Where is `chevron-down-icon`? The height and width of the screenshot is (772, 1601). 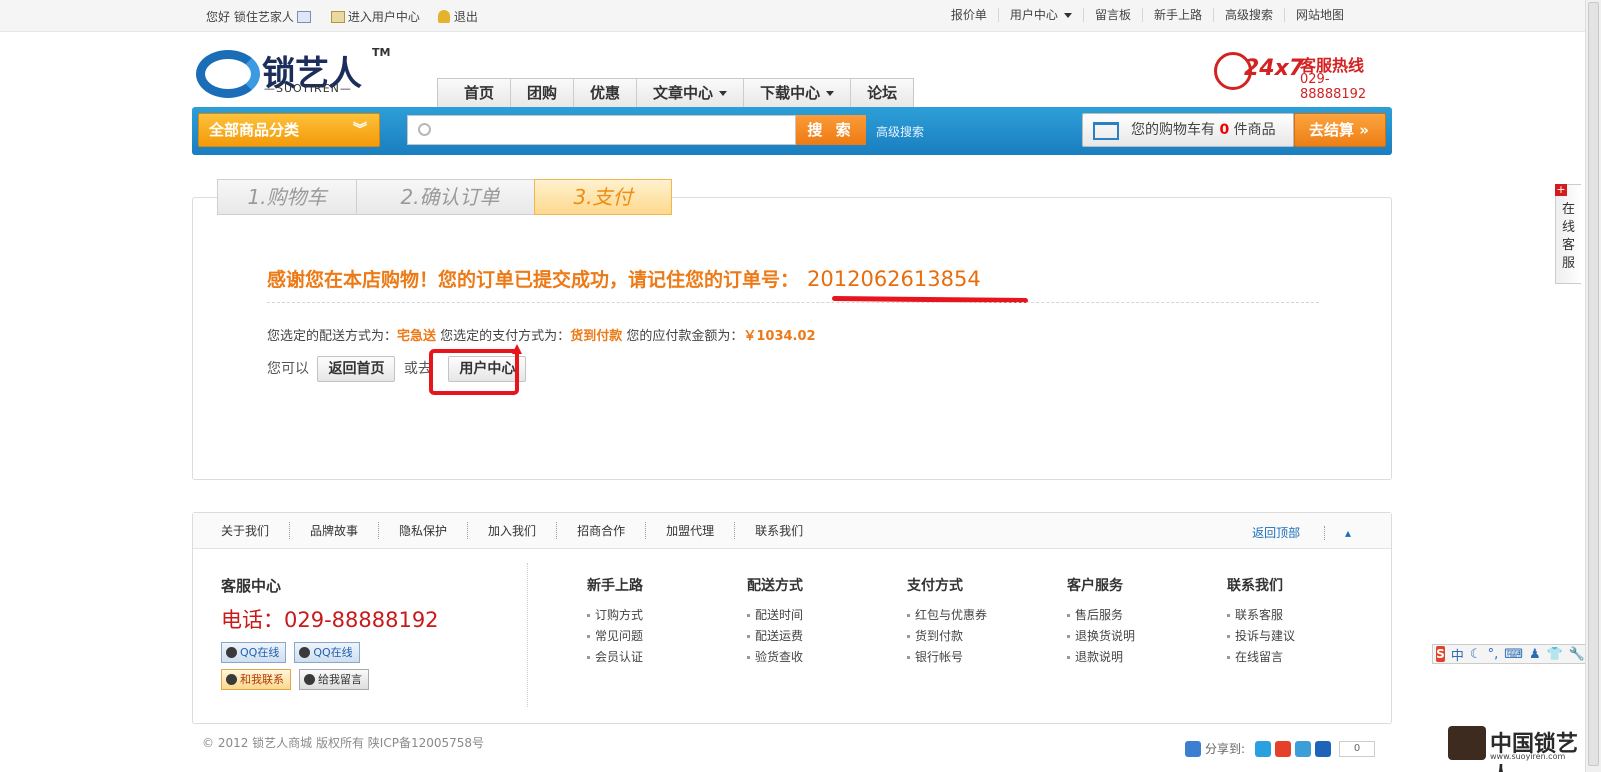
chevron-down-icon is located at coordinates (1067, 15).